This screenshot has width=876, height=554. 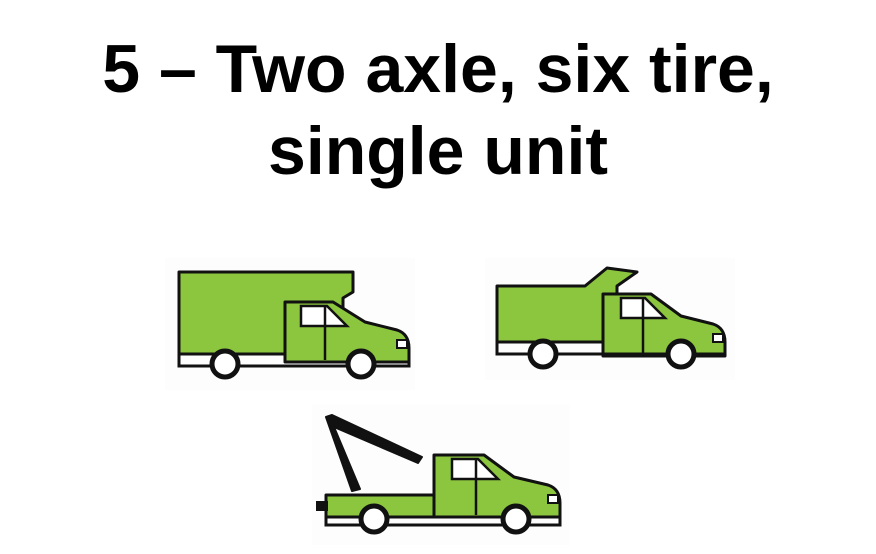 I want to click on dump-truck-icon, so click(x=610, y=319).